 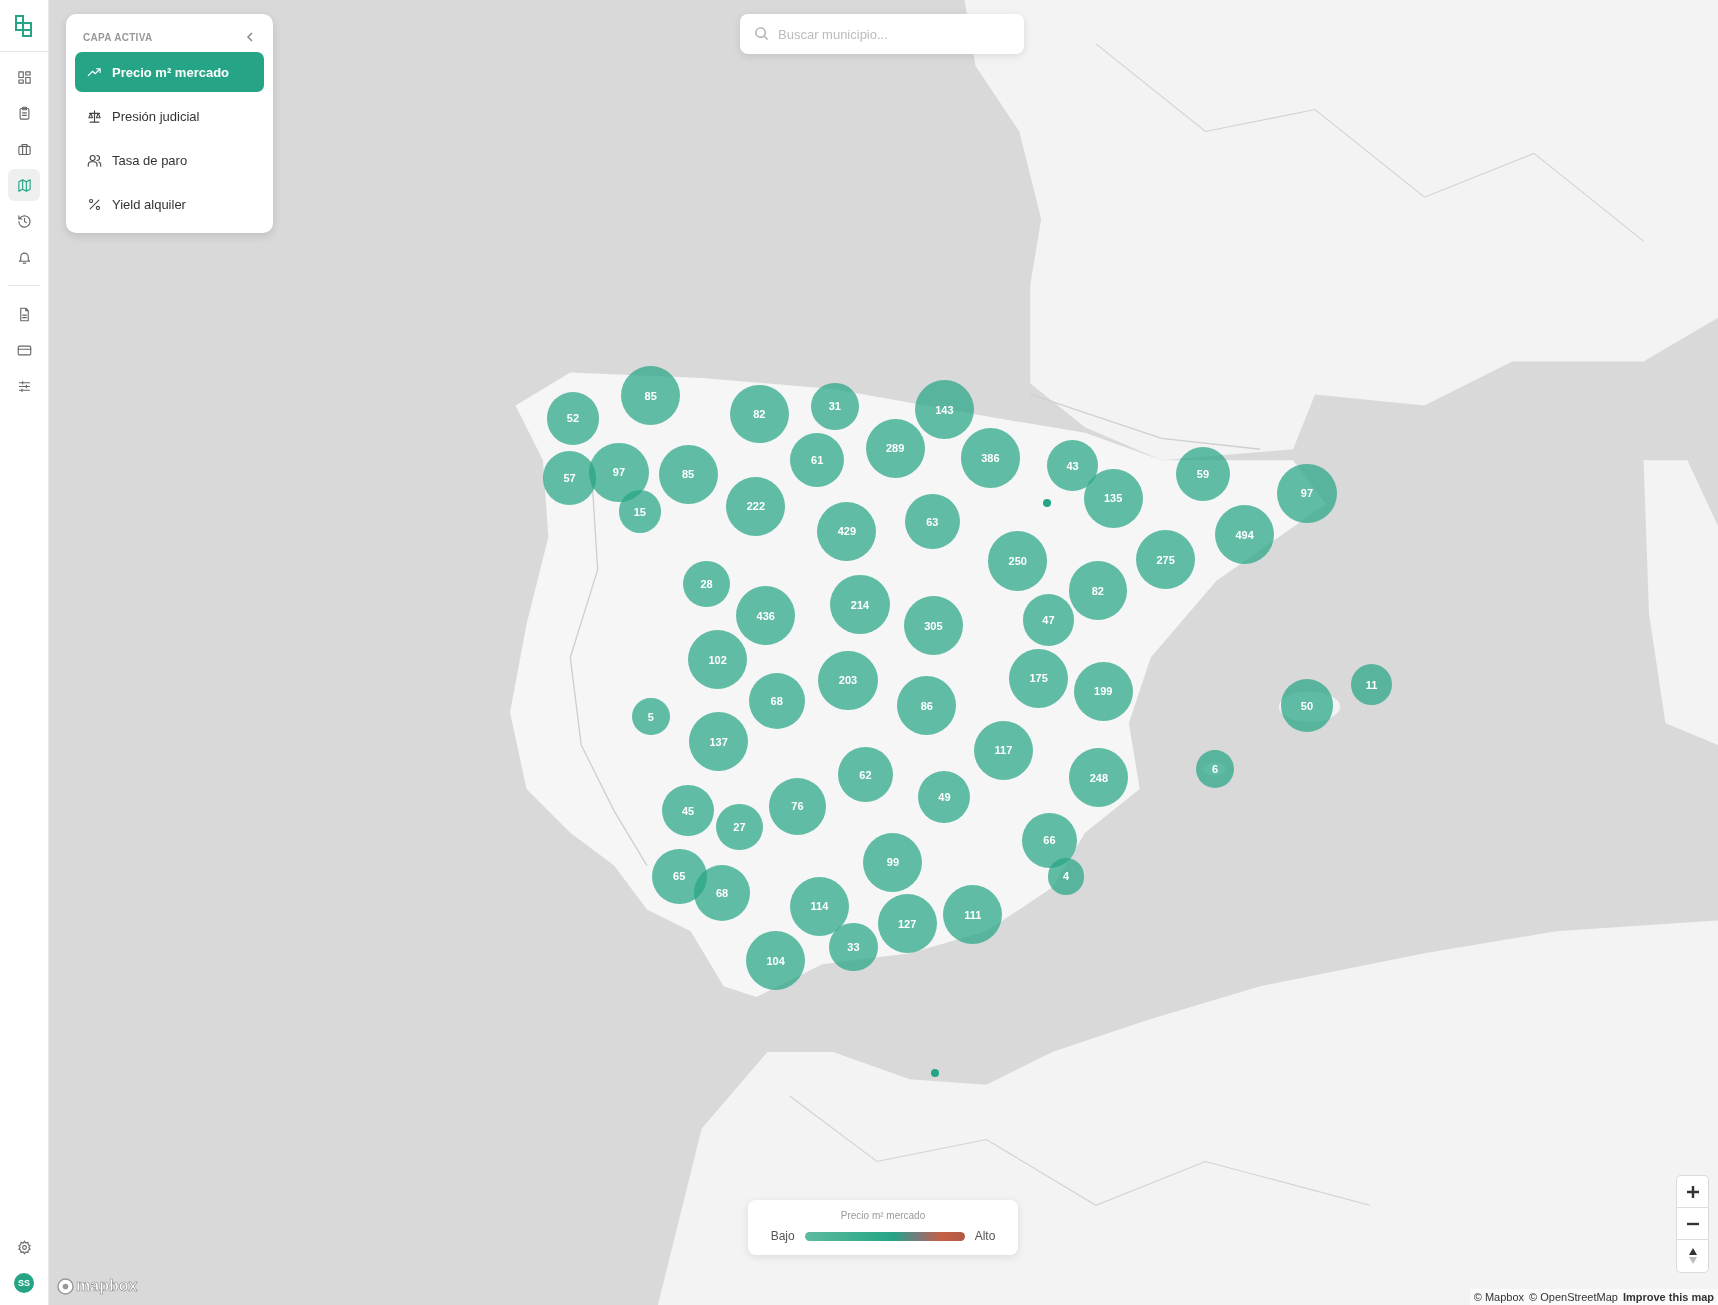 I want to click on panel-title: CAPA ACTIVA, so click(x=118, y=37).